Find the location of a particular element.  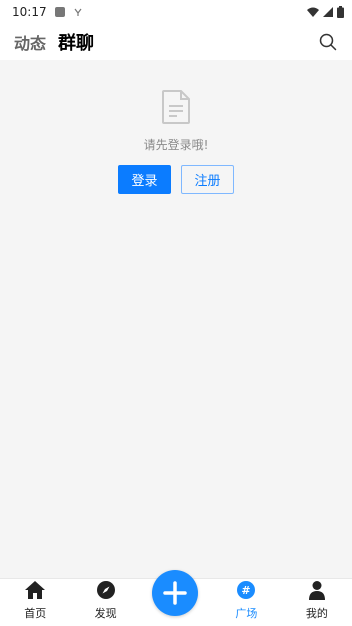

login-button: 登录 is located at coordinates (144, 179).